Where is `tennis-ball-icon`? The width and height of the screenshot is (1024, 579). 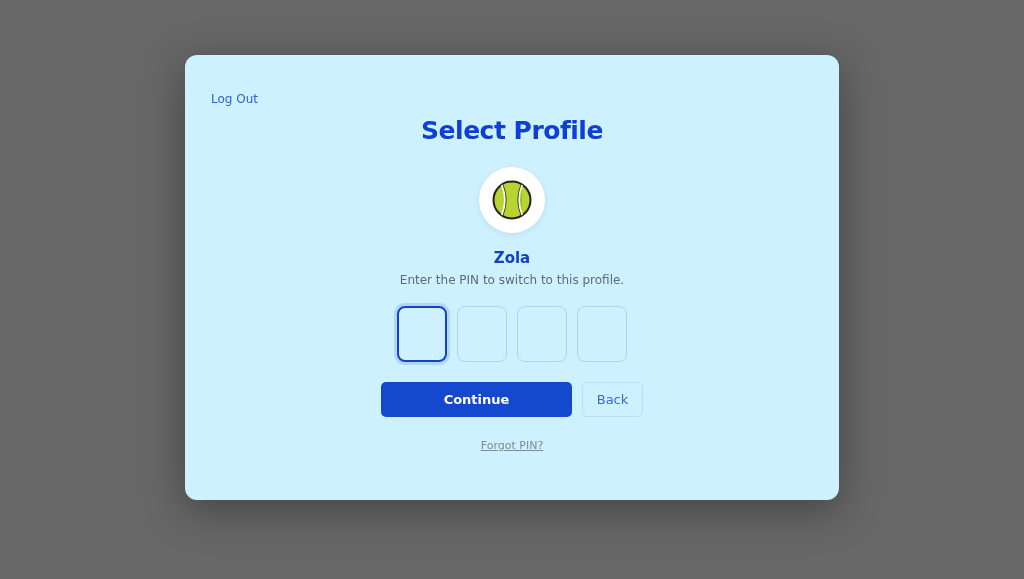
tennis-ball-icon is located at coordinates (512, 200).